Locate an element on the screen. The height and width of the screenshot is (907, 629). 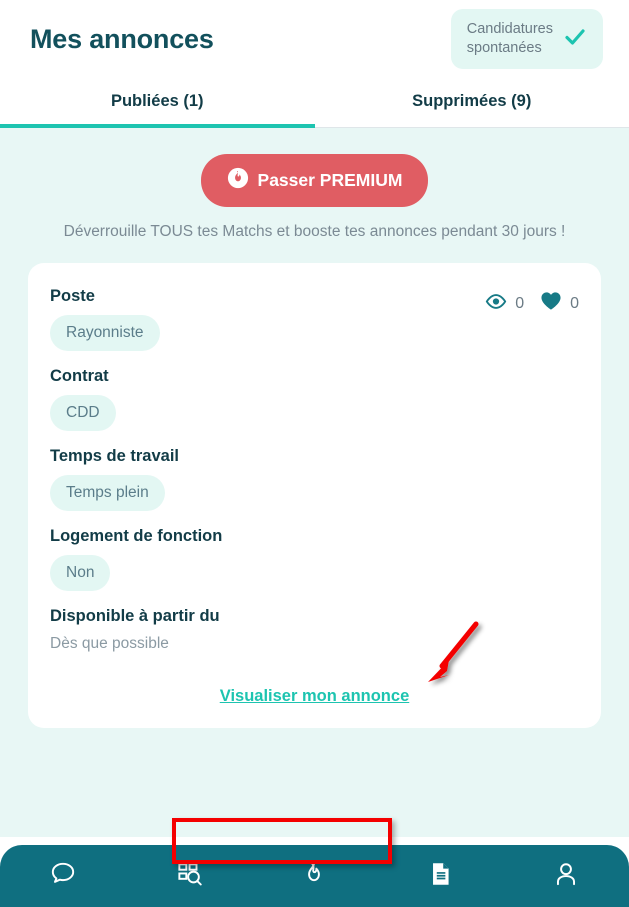
spontaneous-applications-label: Candidatures spontanées is located at coordinates (510, 39).